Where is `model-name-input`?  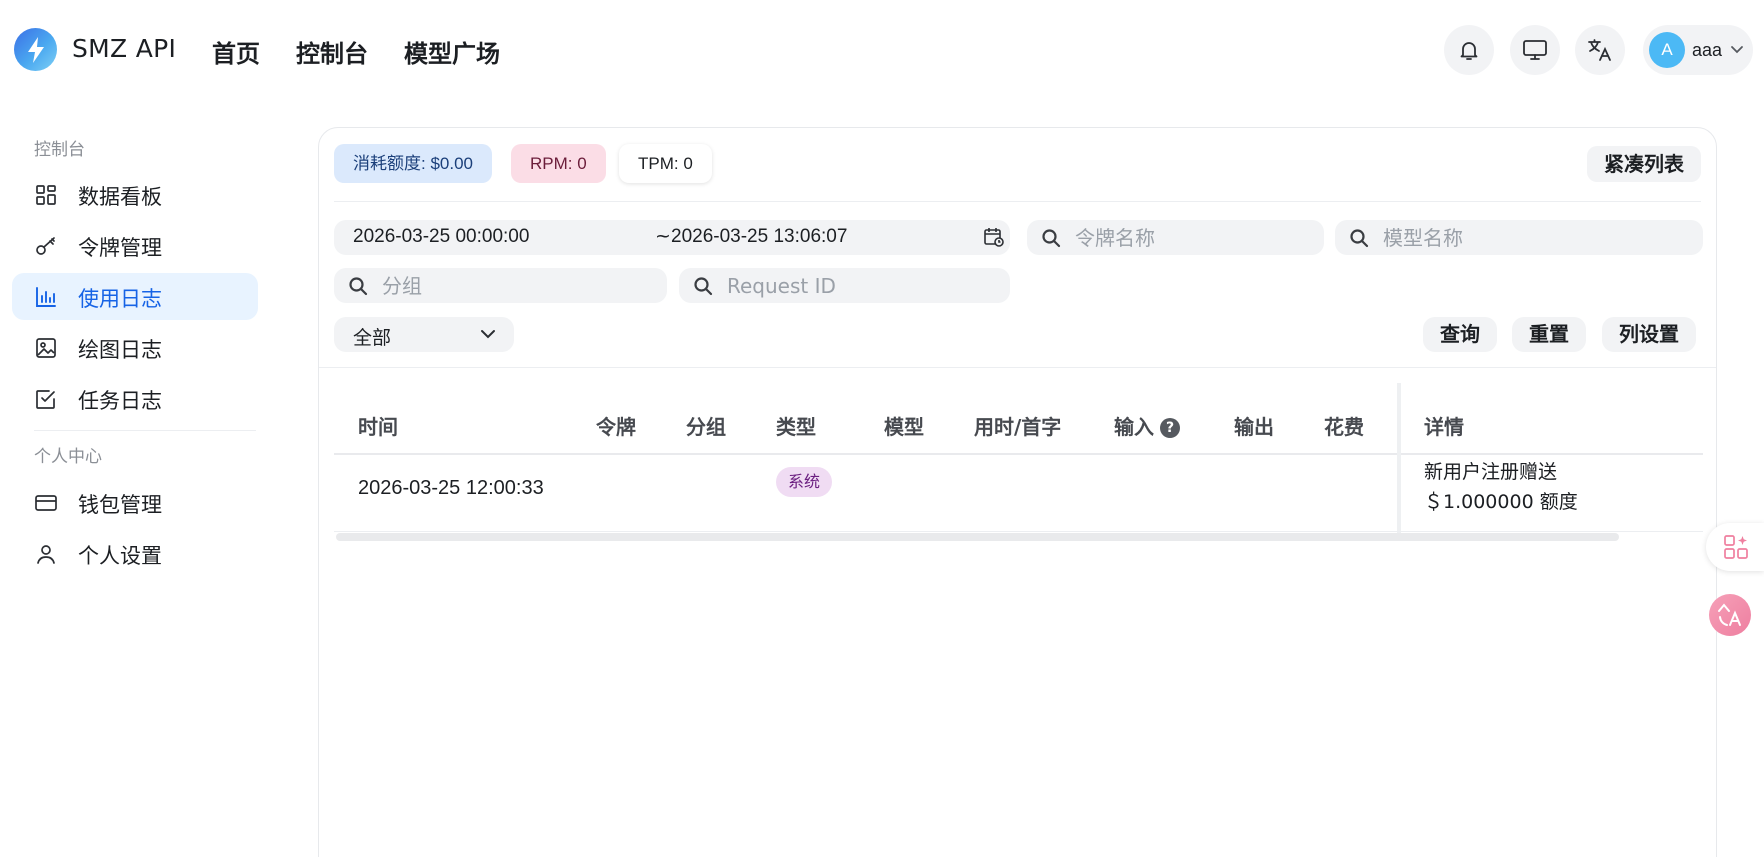 model-name-input is located at coordinates (1537, 237).